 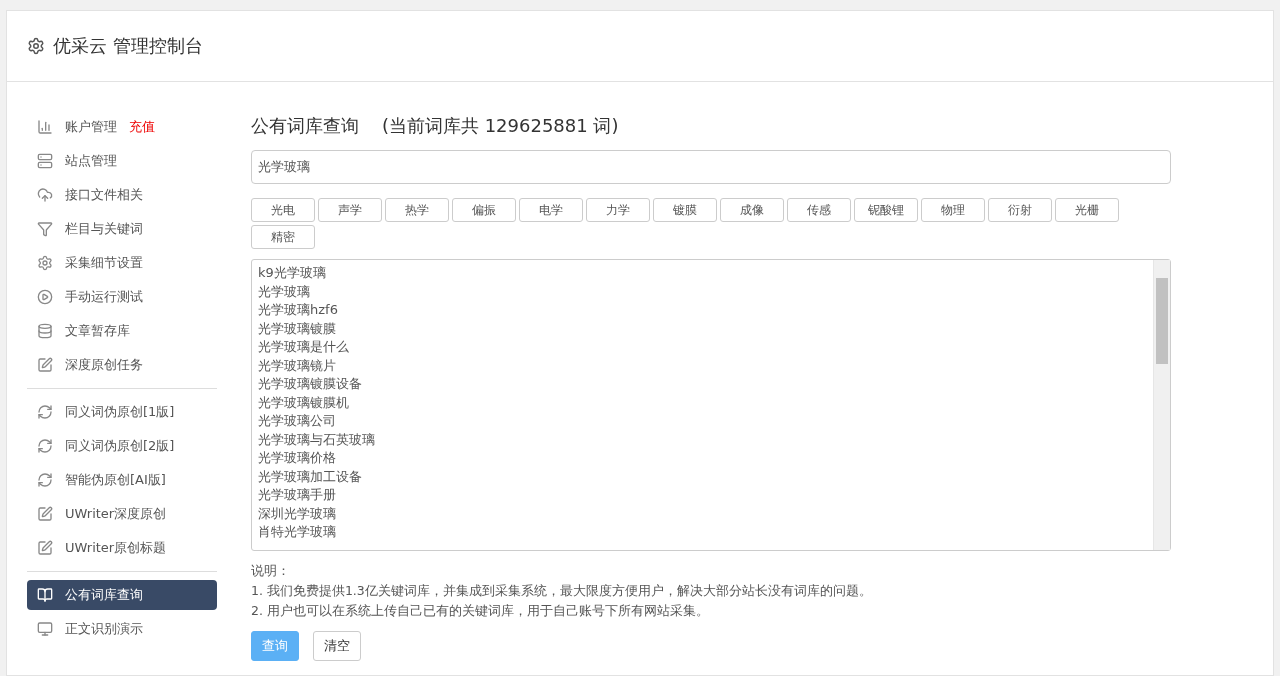 What do you see at coordinates (752, 210) in the screenshot?
I see `category-tag-button: 成像` at bounding box center [752, 210].